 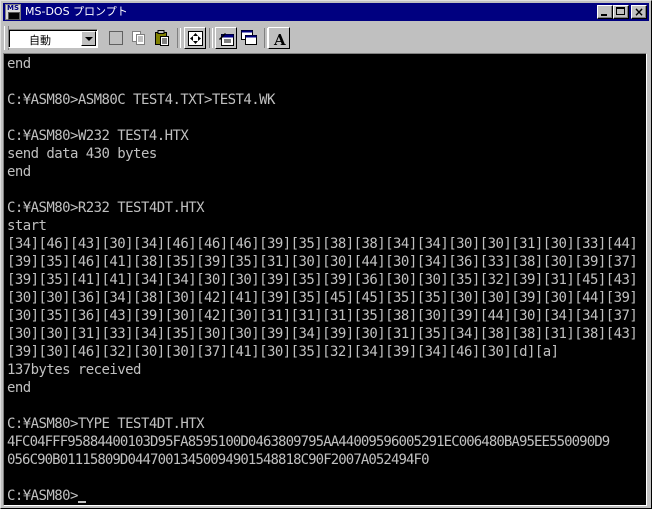 I want to click on paste-button, so click(x=162, y=38).